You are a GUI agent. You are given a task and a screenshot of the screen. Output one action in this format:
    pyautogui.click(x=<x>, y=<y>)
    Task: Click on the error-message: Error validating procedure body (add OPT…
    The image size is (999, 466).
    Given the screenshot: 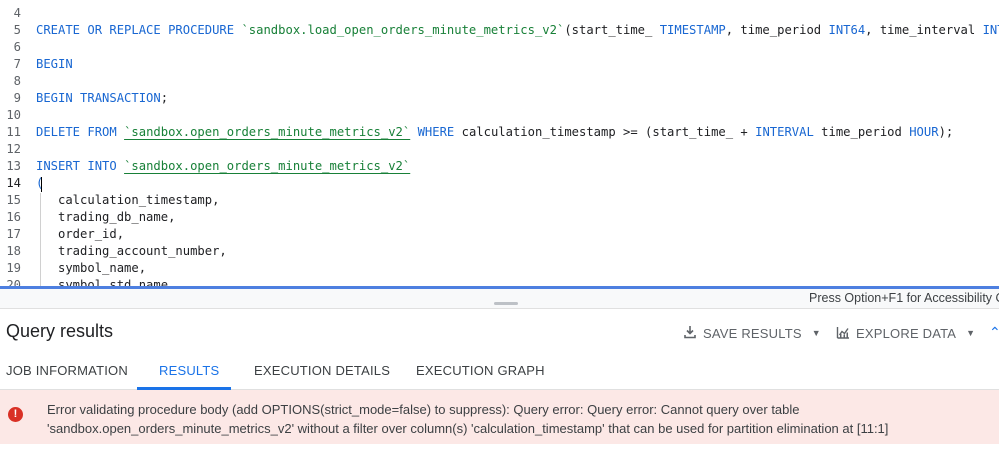 What is the action you would take?
    pyautogui.click(x=468, y=419)
    